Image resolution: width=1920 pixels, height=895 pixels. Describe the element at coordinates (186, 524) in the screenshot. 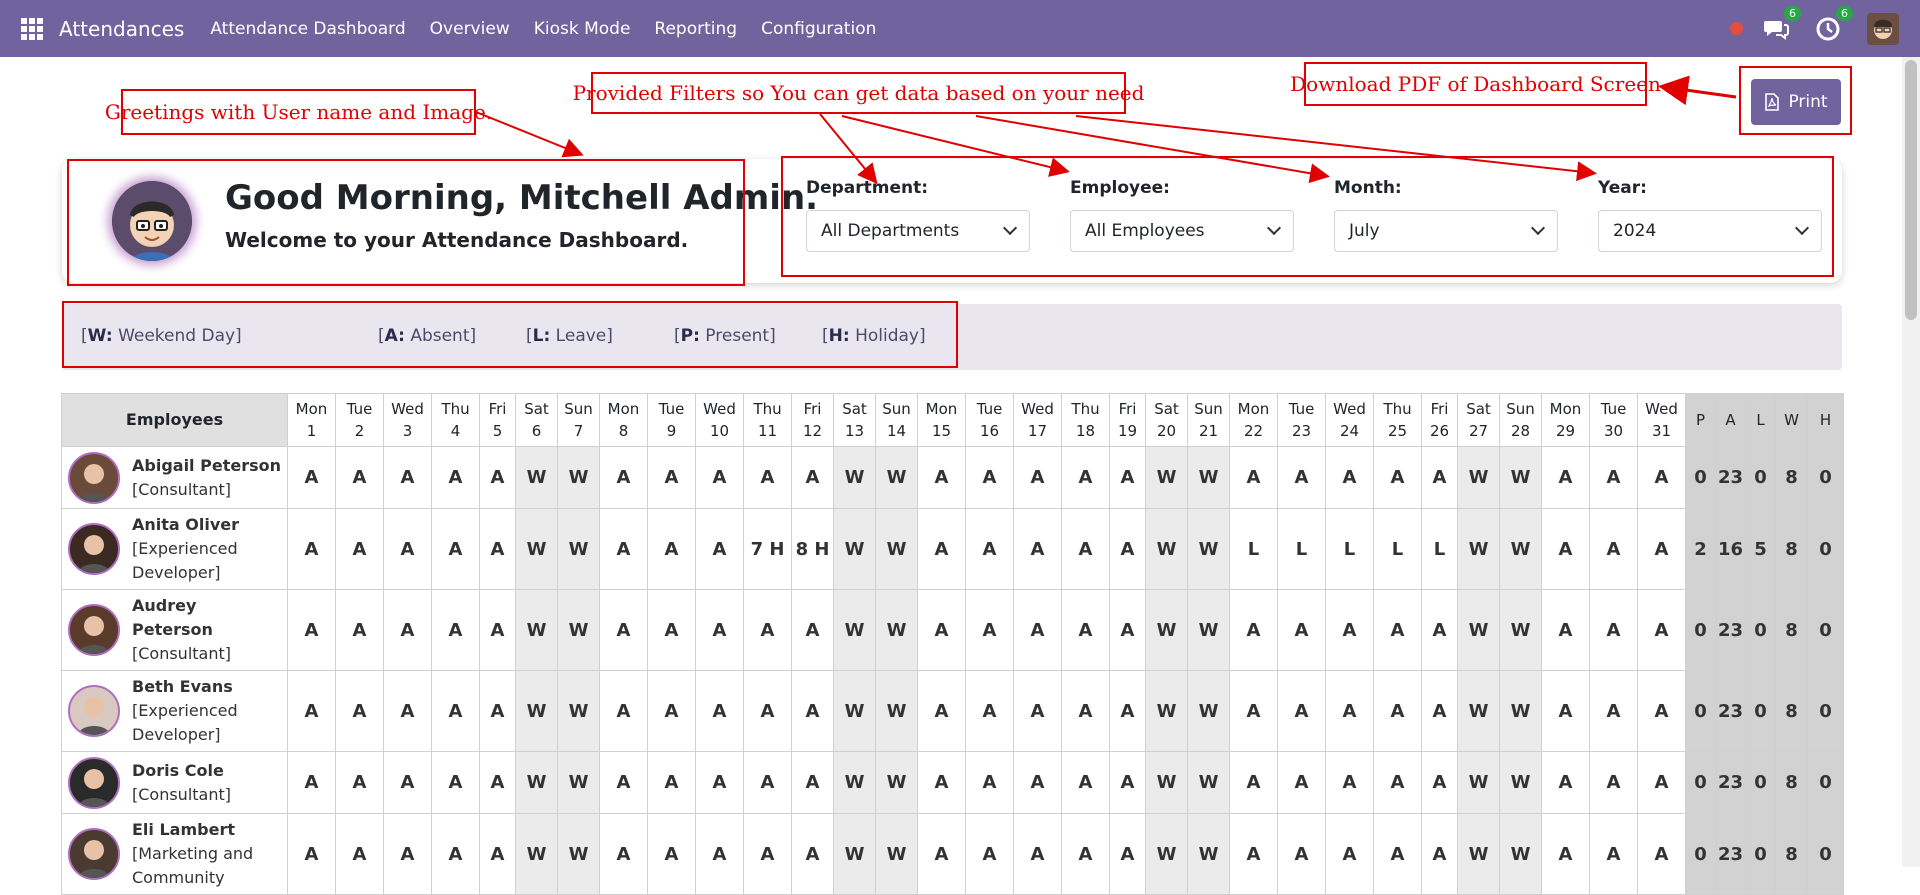

I see `employee-name: Anita Oliver` at that location.